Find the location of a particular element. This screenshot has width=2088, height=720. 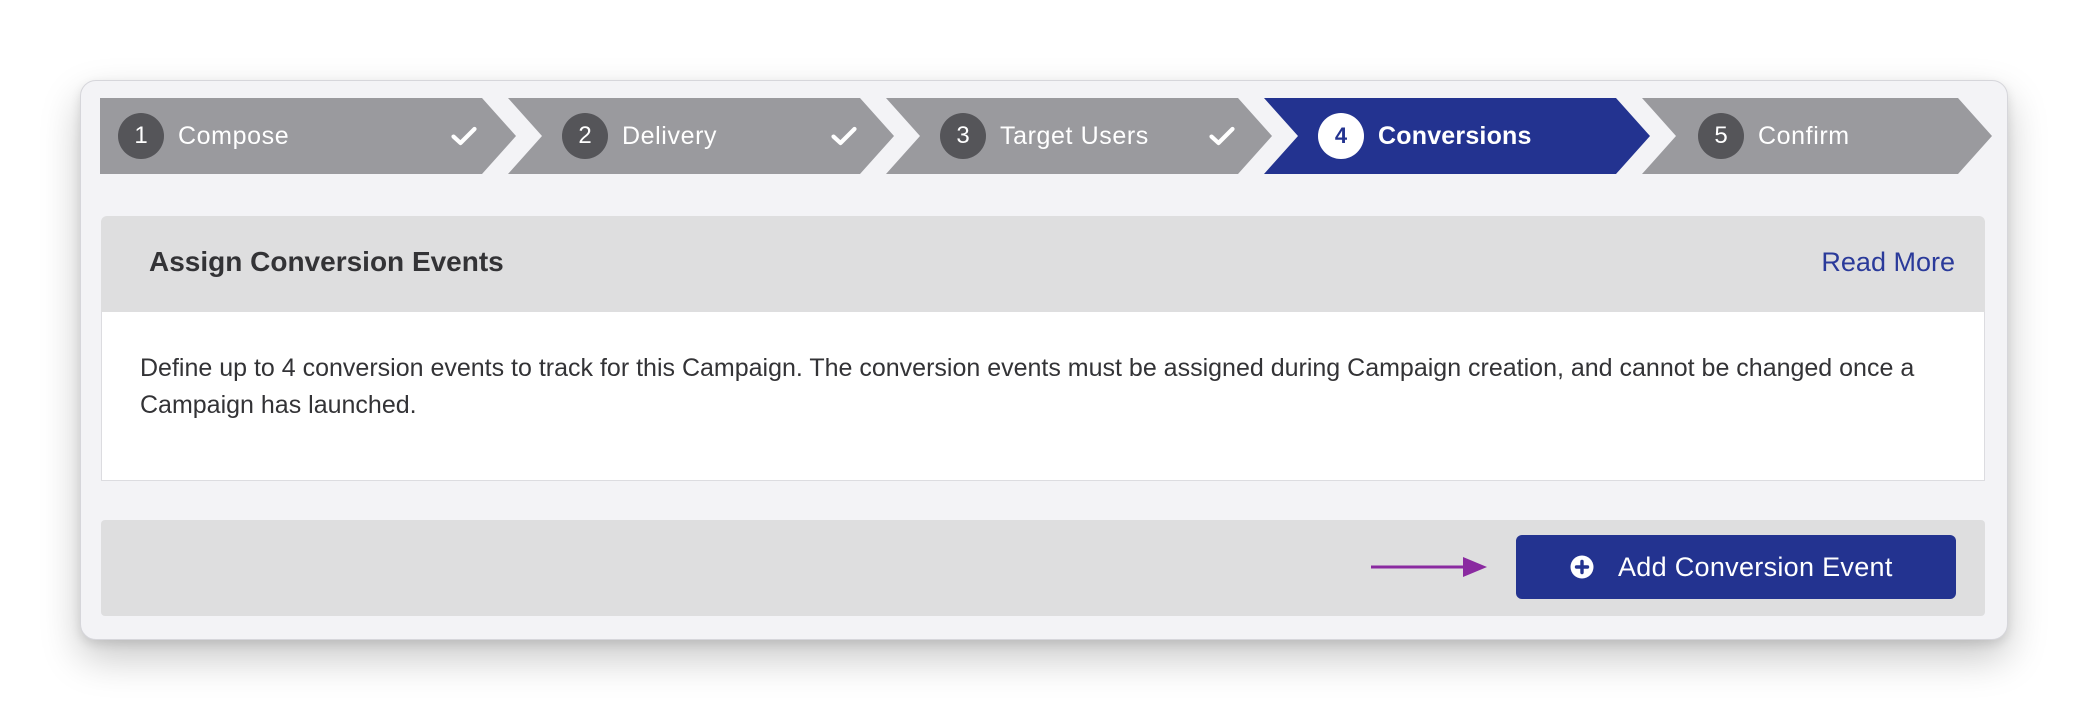

step-number: 2 is located at coordinates (585, 136).